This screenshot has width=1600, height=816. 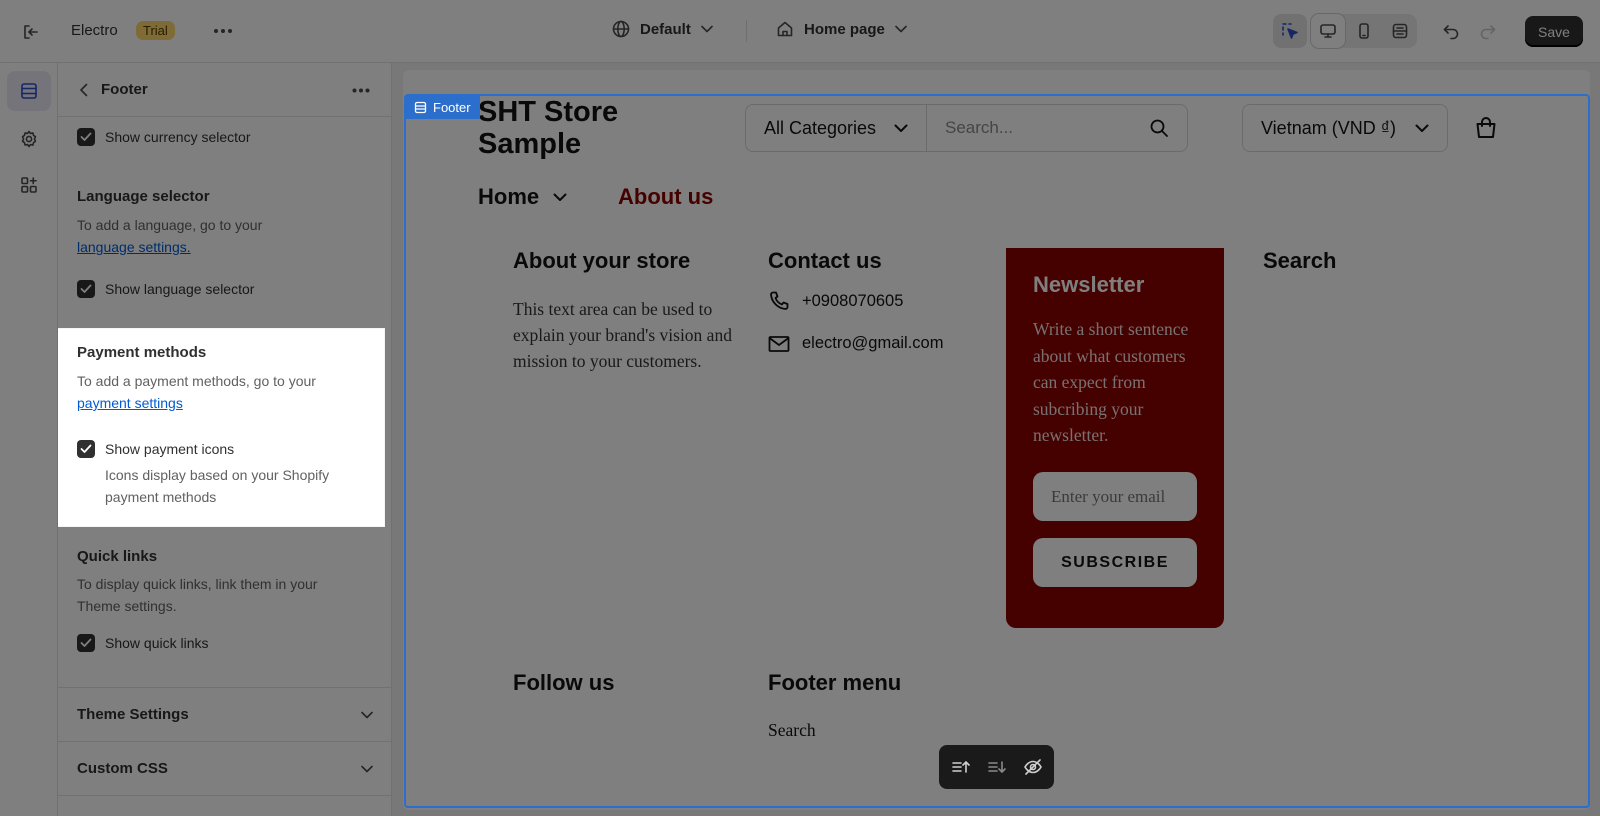 I want to click on newsletter-heading: Newsletter, so click(x=1089, y=284).